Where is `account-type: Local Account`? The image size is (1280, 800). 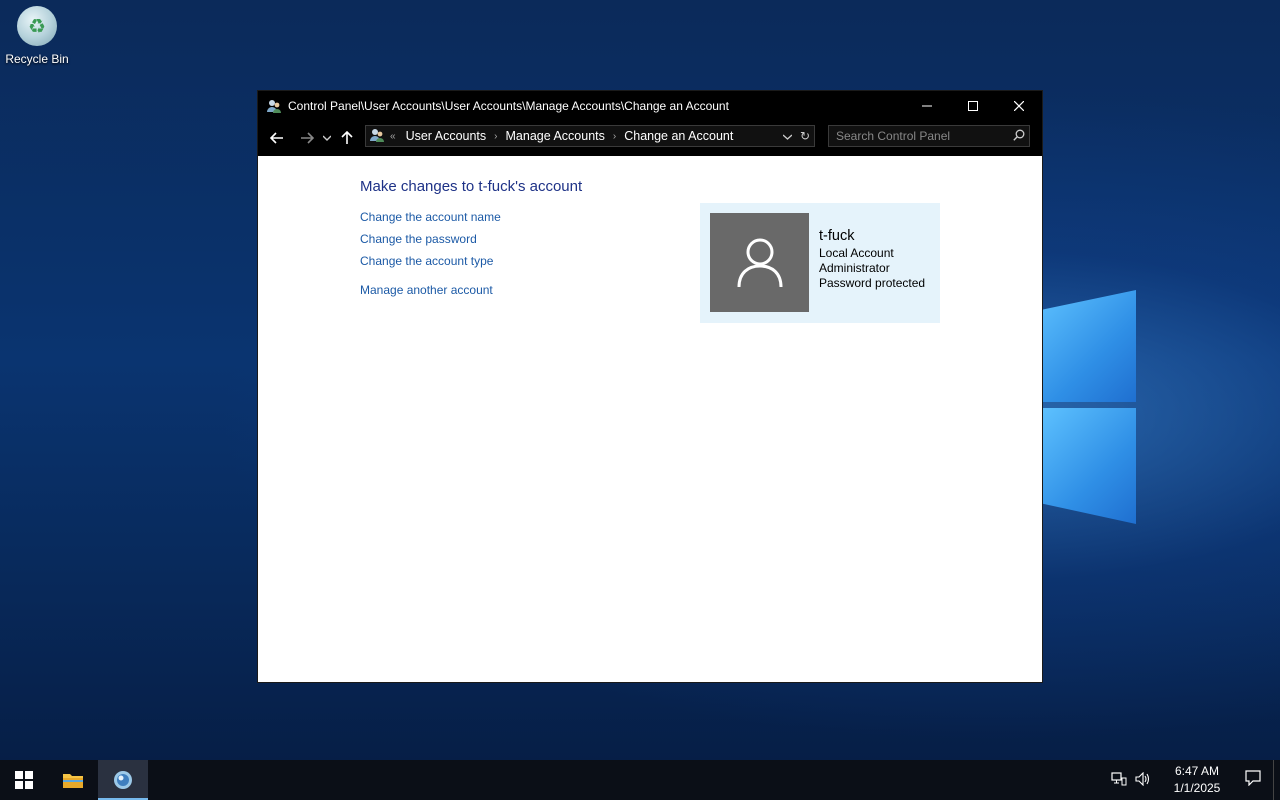
account-type: Local Account is located at coordinates (856, 253).